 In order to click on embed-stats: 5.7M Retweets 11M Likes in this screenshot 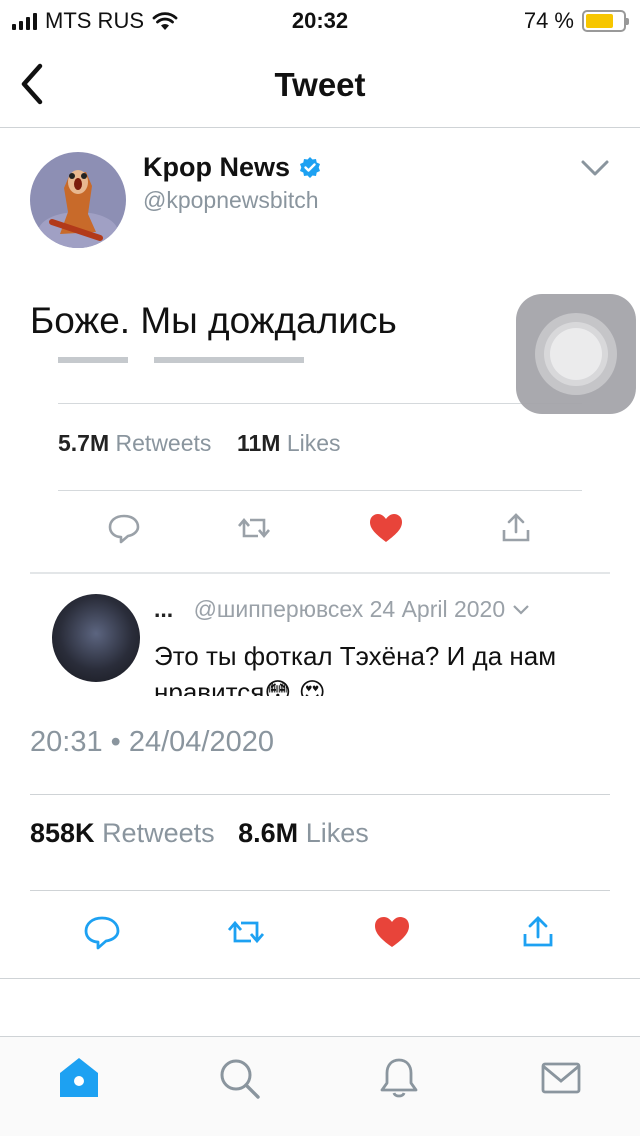, I will do `click(199, 443)`.